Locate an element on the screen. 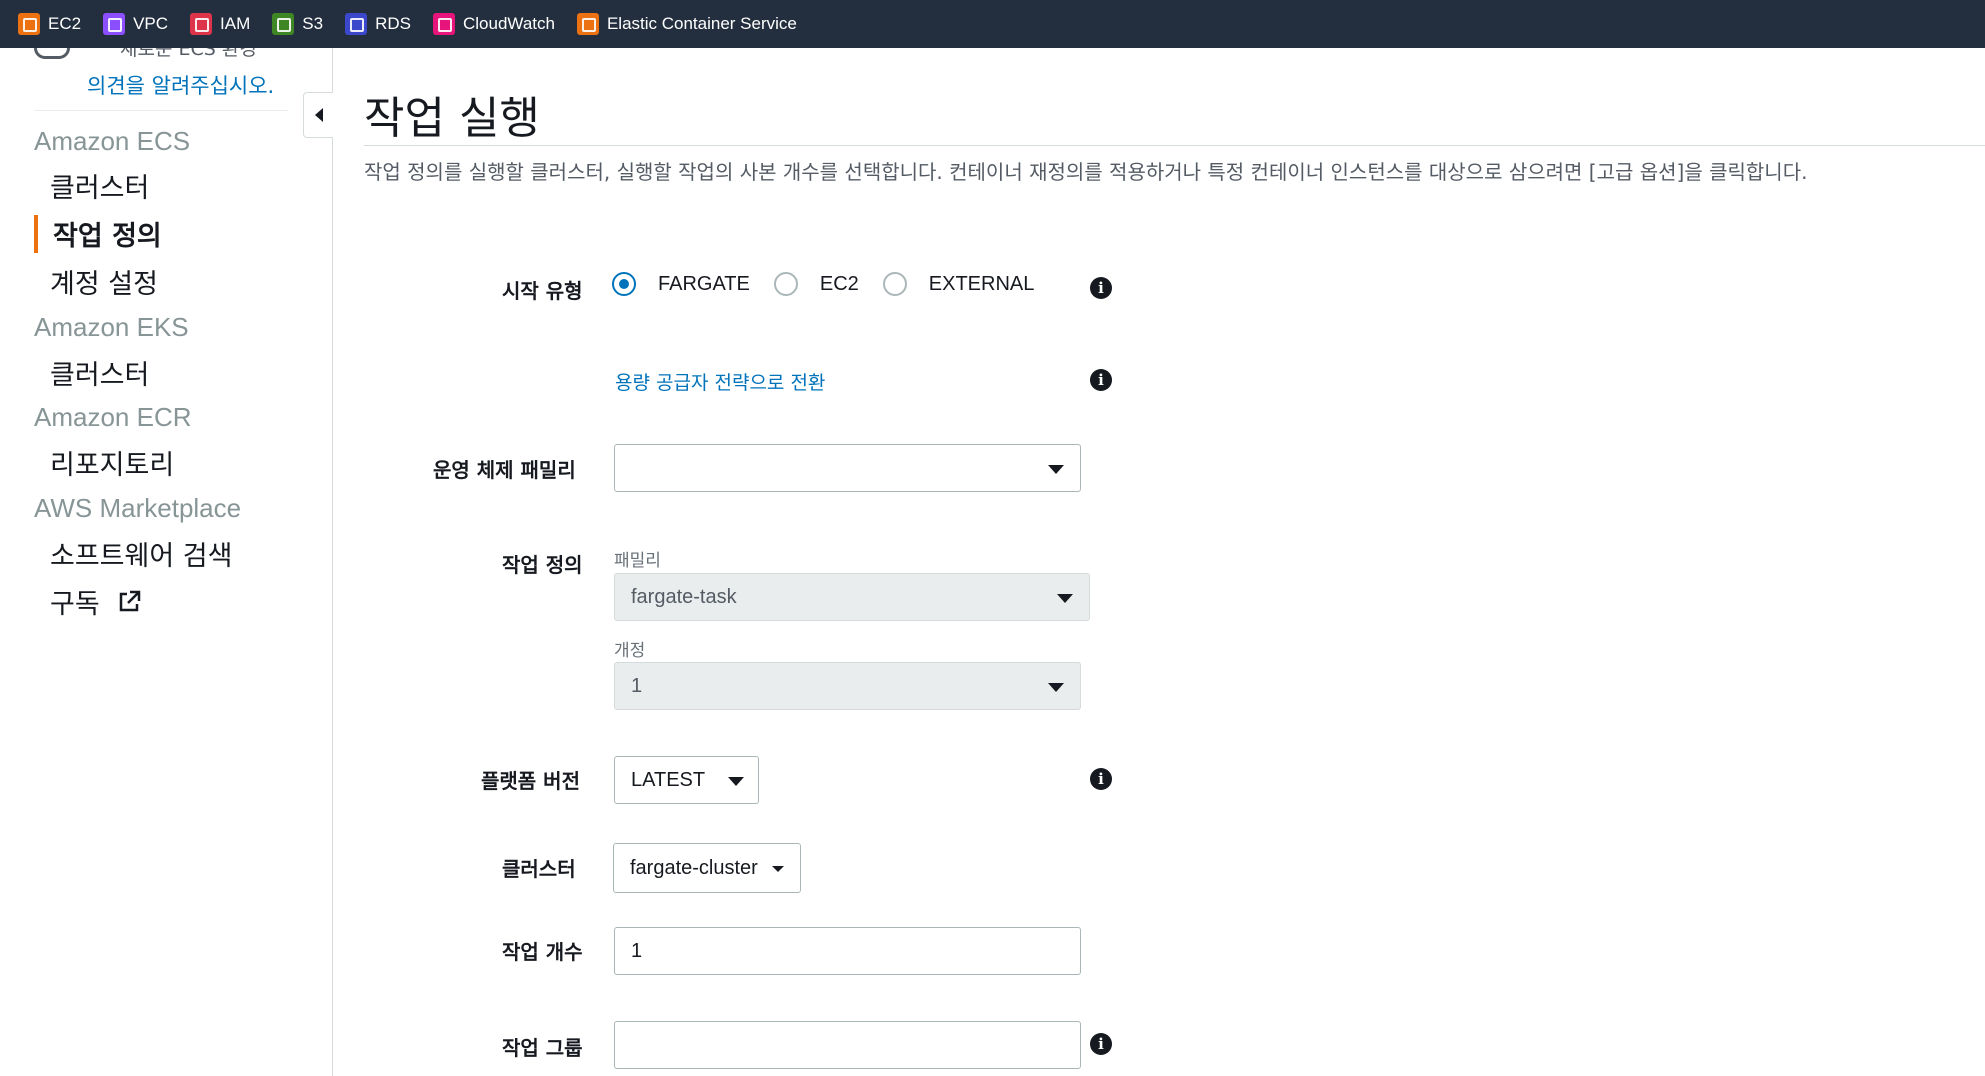 This screenshot has height=1076, width=1985. service-shortcut-vpc: VPC is located at coordinates (135, 24).